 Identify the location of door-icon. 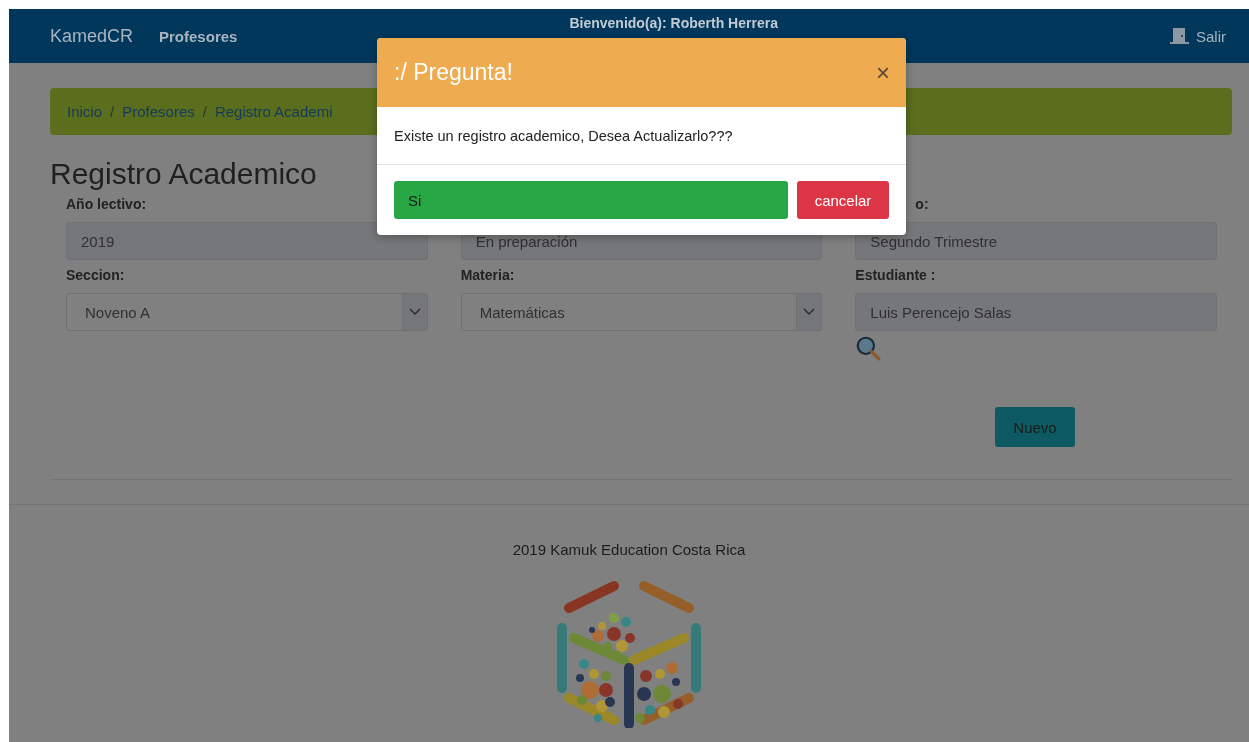
(1180, 36).